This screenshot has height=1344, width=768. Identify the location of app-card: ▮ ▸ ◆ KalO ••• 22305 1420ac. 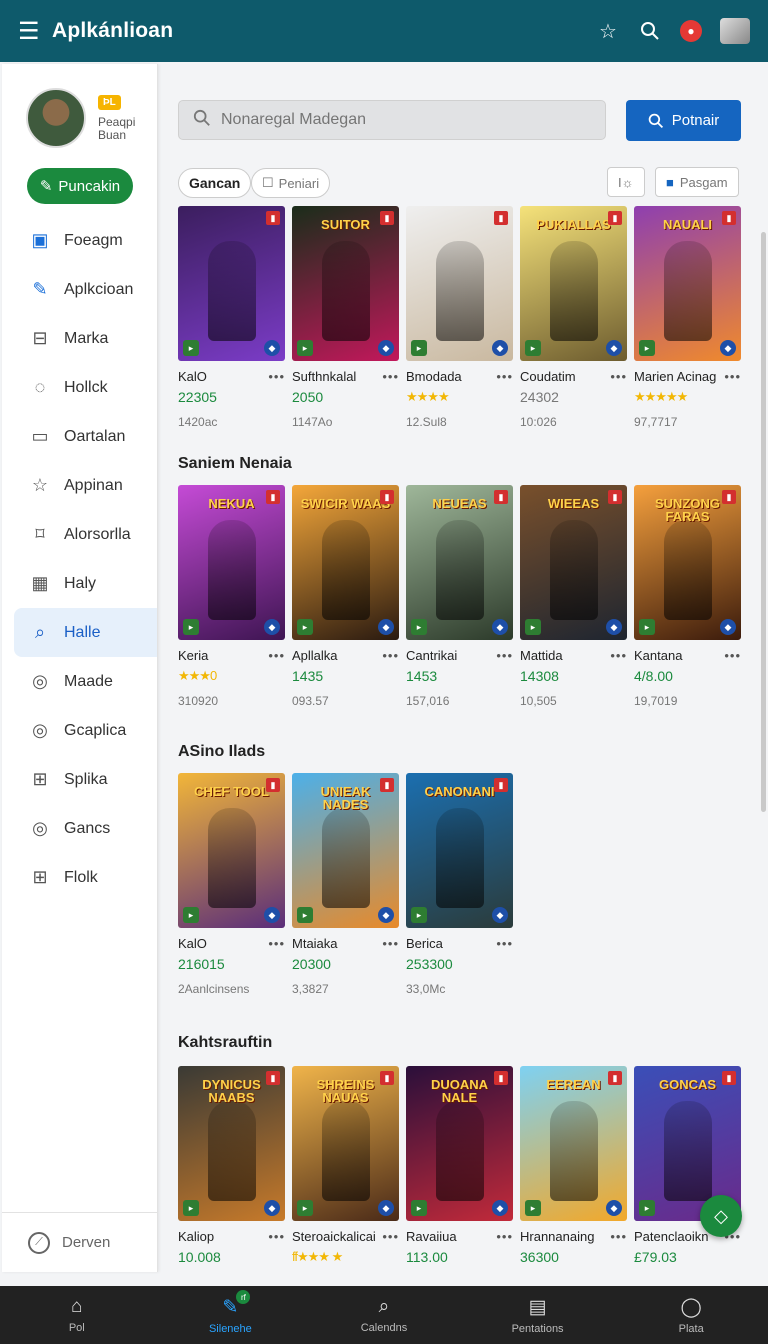
(231, 317).